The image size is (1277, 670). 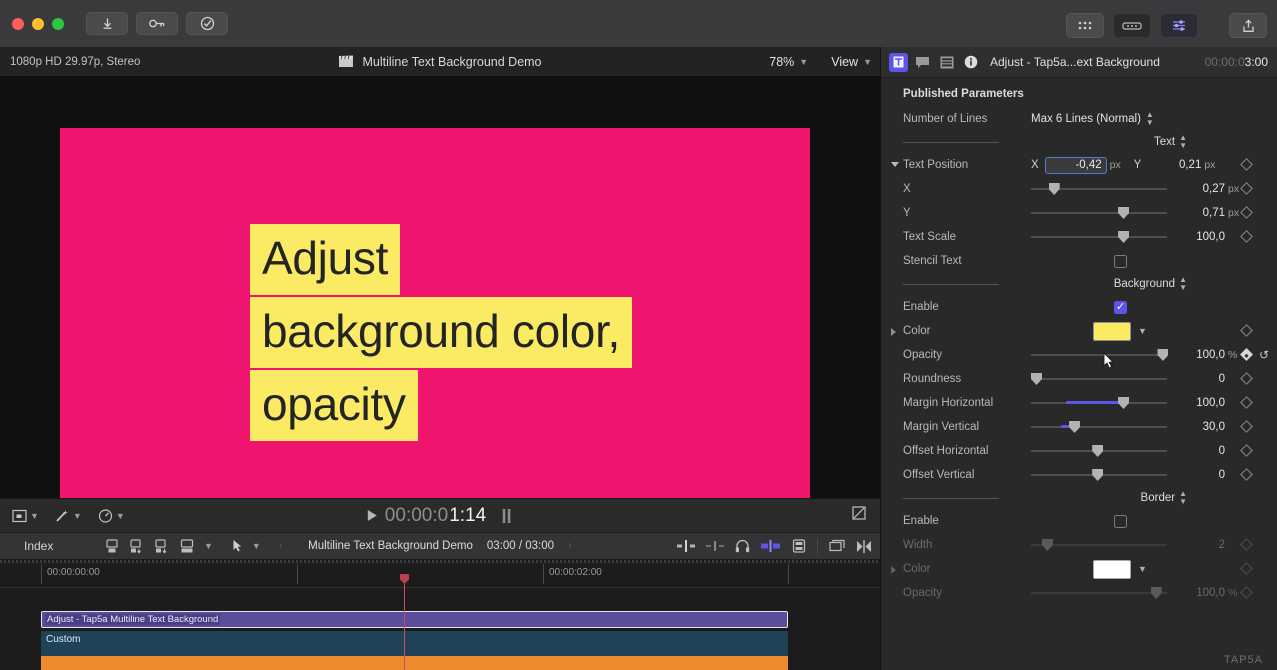 I want to click on group-border-popup: Border ▲ ▼, so click(x=1164, y=498).